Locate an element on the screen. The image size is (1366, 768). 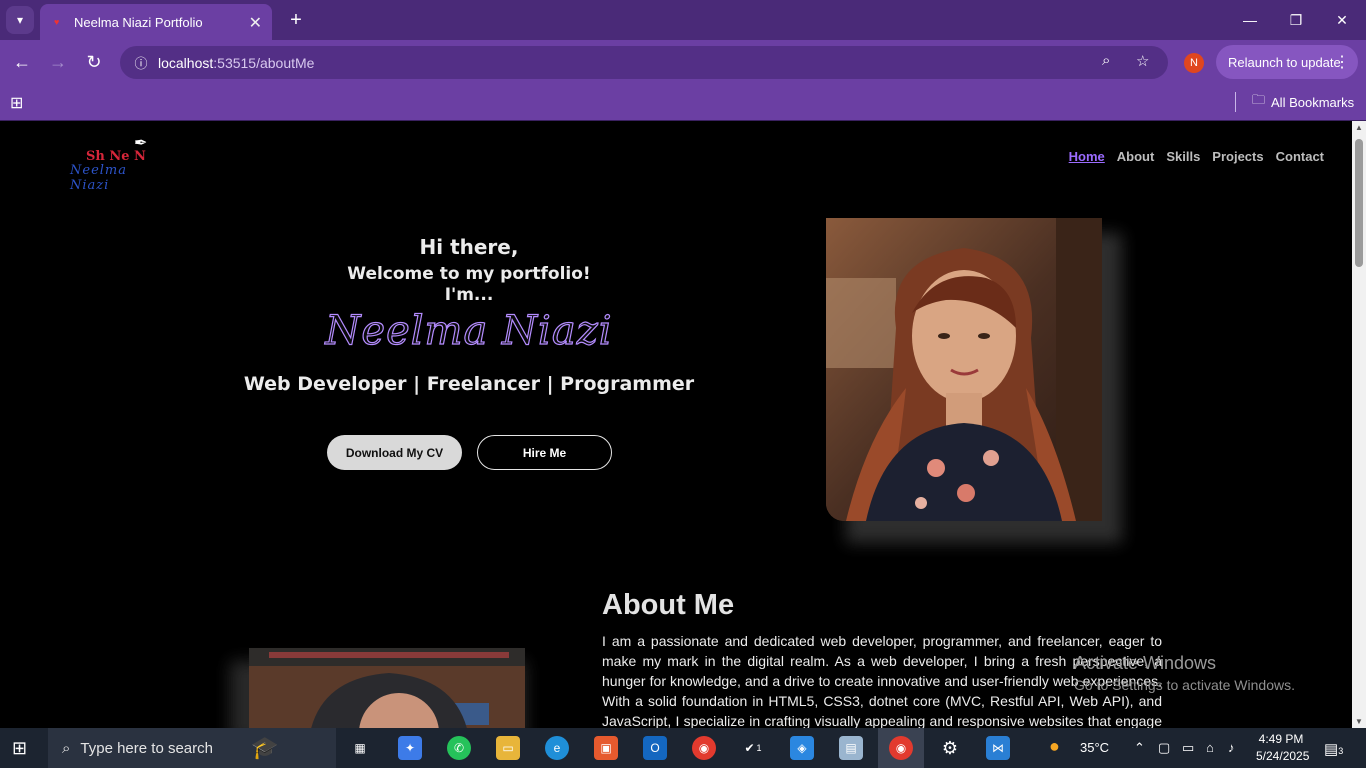
profile-photo-illustration is located at coordinates (964, 369).